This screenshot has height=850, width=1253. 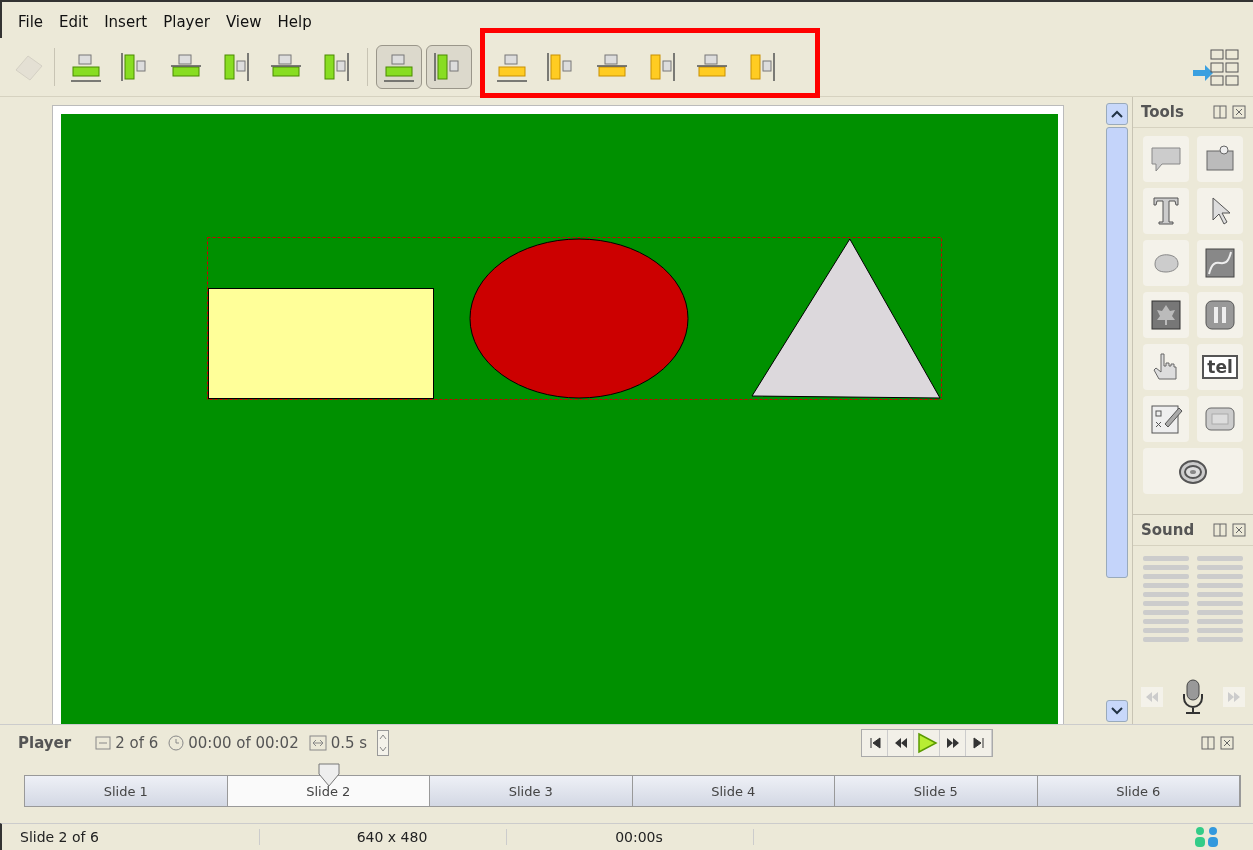 What do you see at coordinates (294, 22) in the screenshot?
I see `menu-item: Help` at bounding box center [294, 22].